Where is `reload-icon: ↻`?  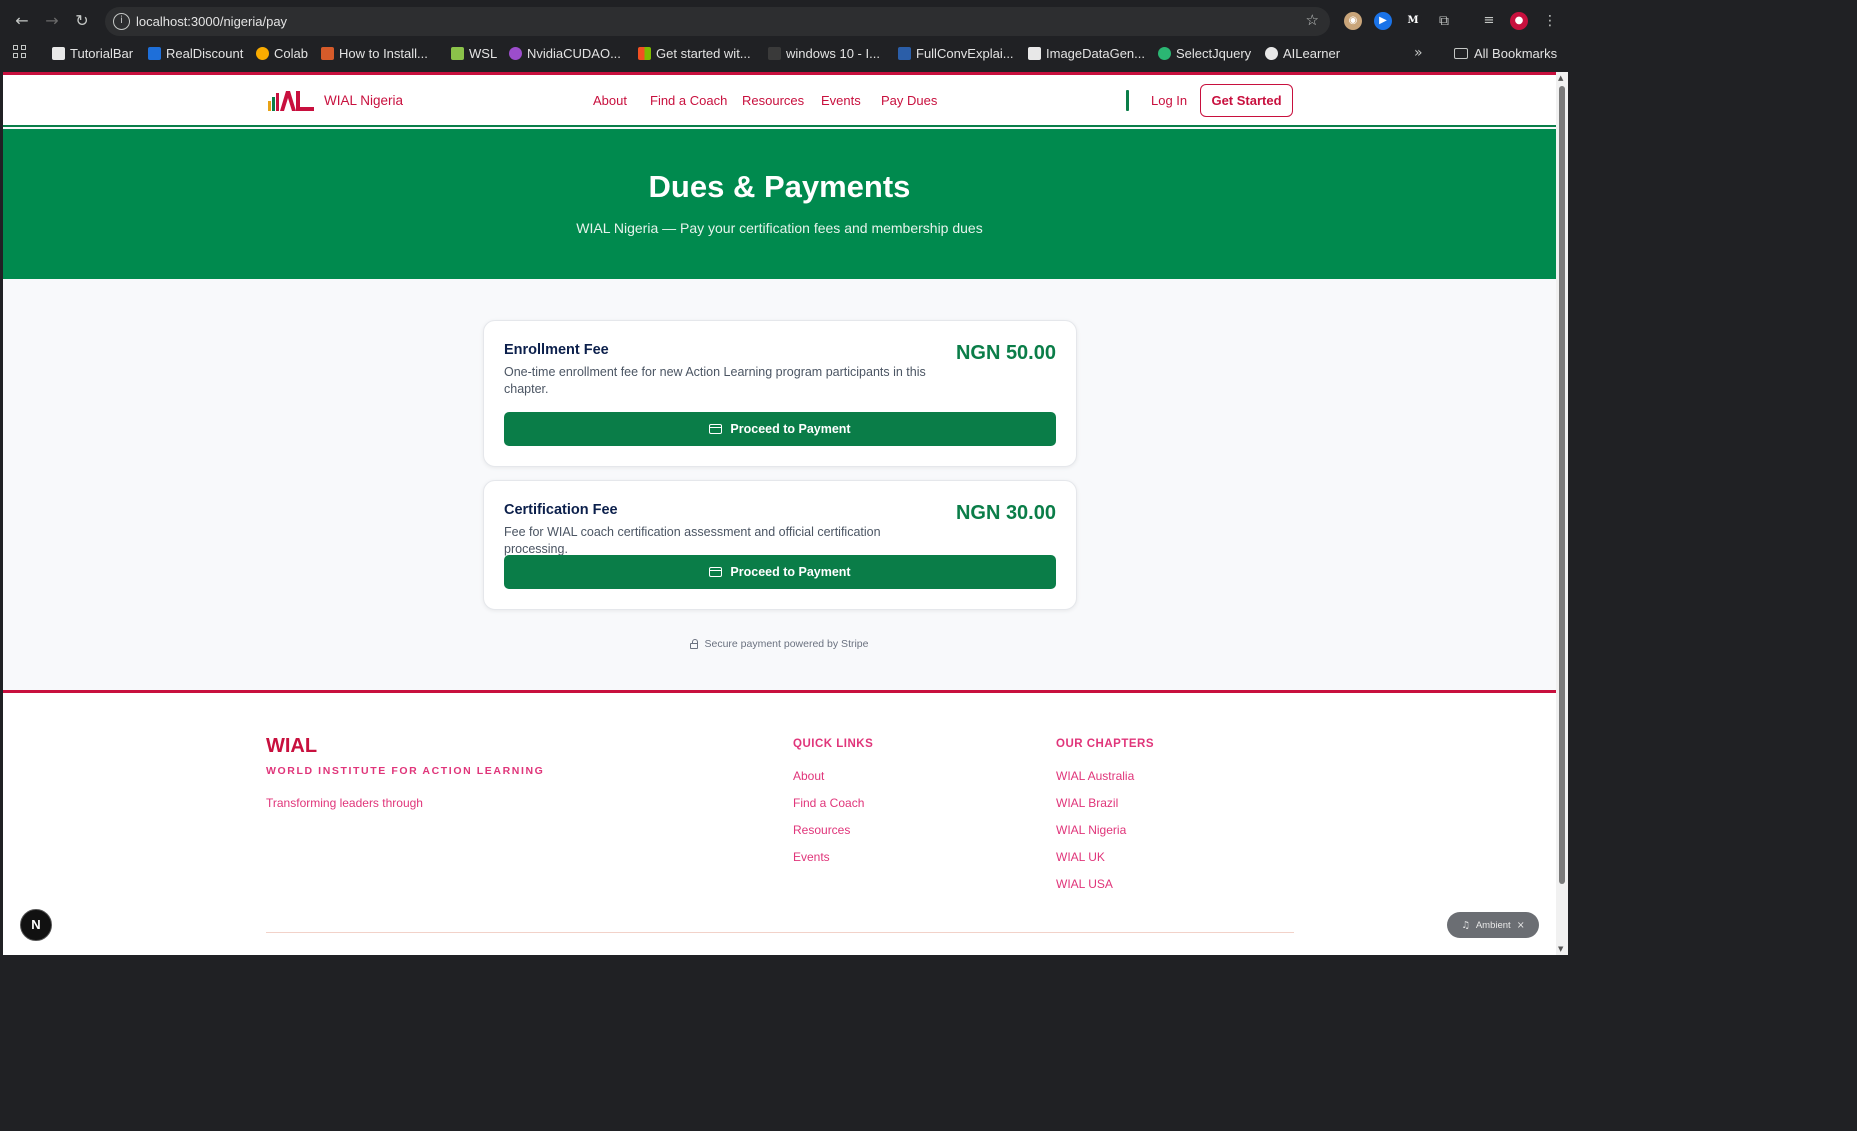
reload-icon: ↻ is located at coordinates (82, 21).